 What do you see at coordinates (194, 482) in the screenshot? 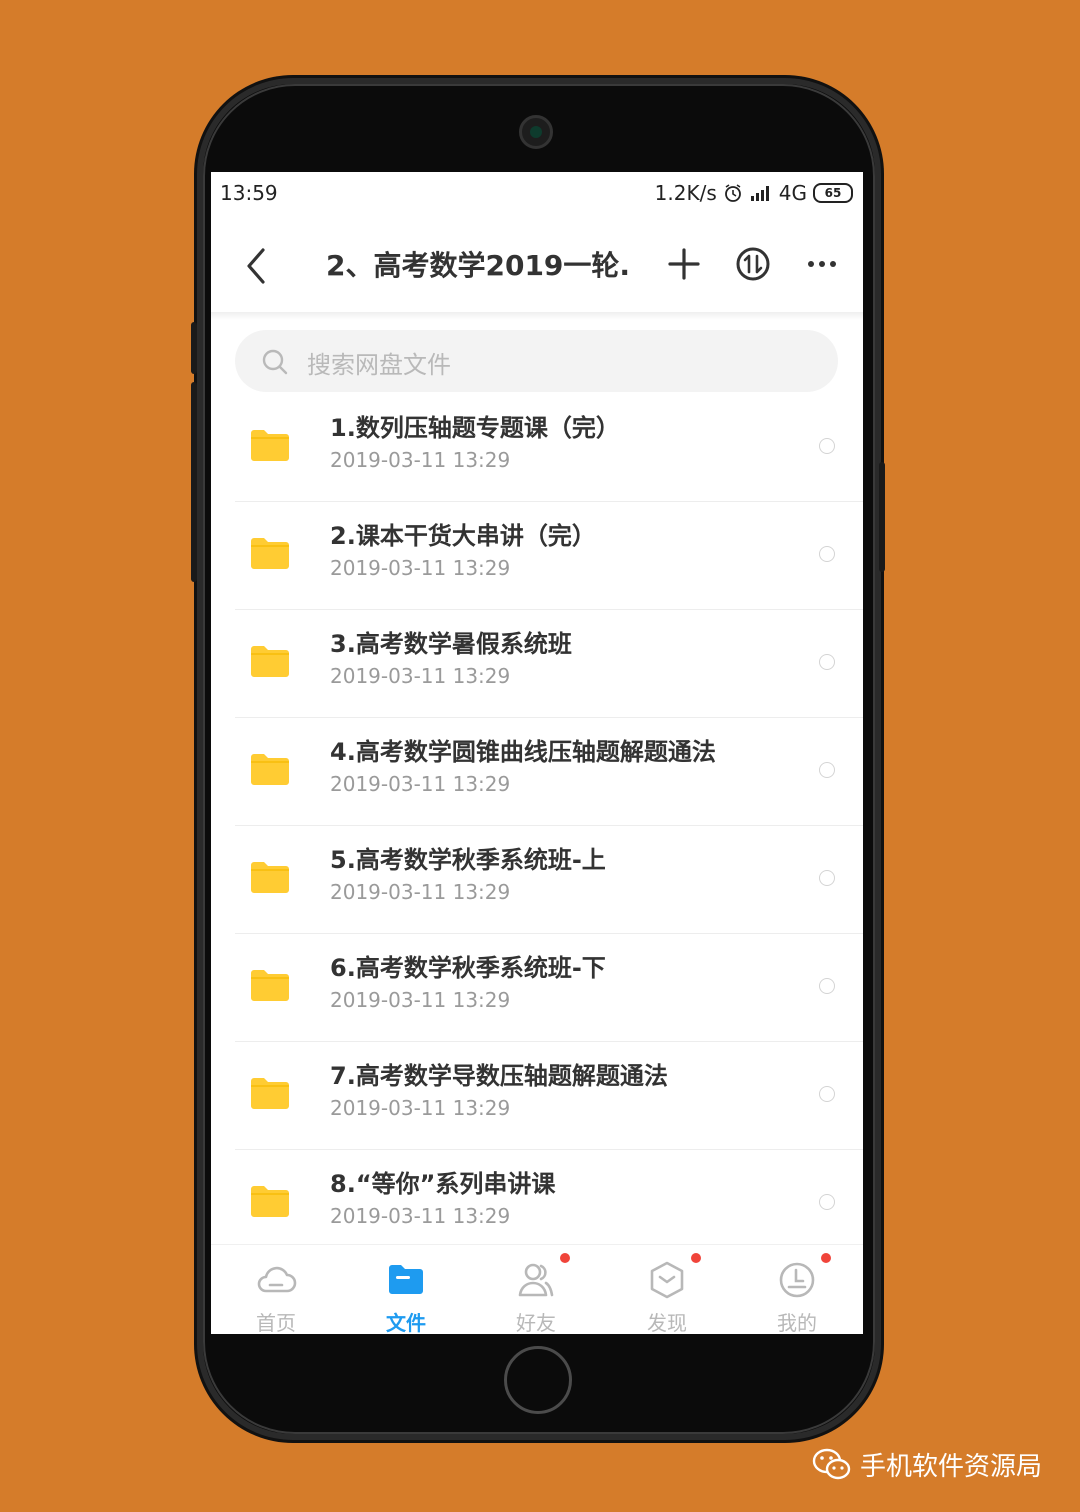
I see `side-rail` at bounding box center [194, 482].